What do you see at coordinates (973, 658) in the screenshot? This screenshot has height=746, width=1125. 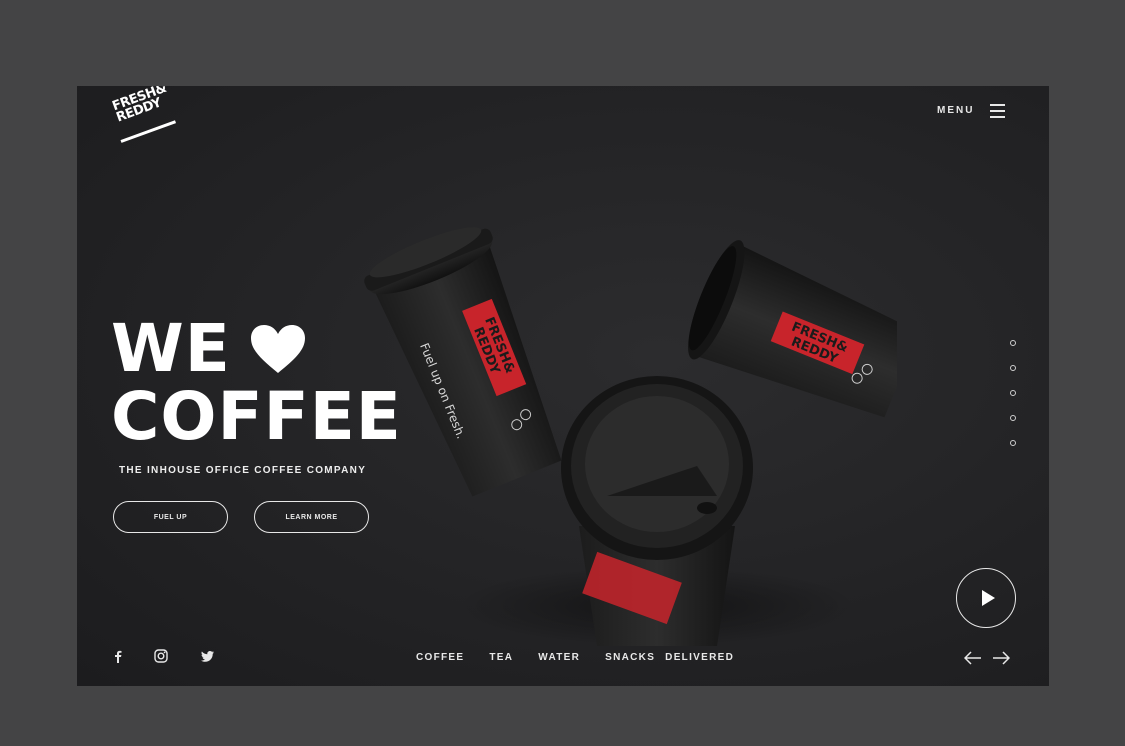 I see `arrow-left-icon` at bounding box center [973, 658].